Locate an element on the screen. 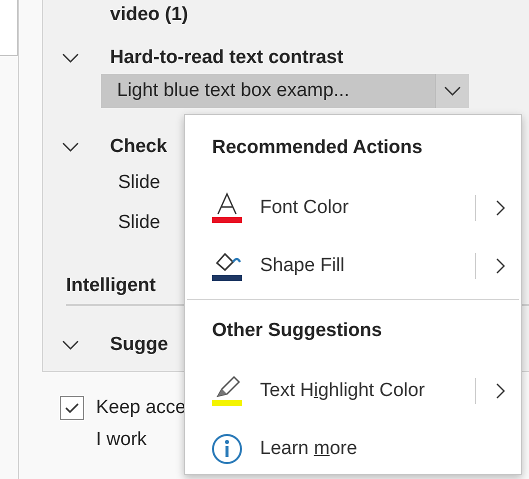  menu-section-title: Other Suggestions is located at coordinates (297, 330).